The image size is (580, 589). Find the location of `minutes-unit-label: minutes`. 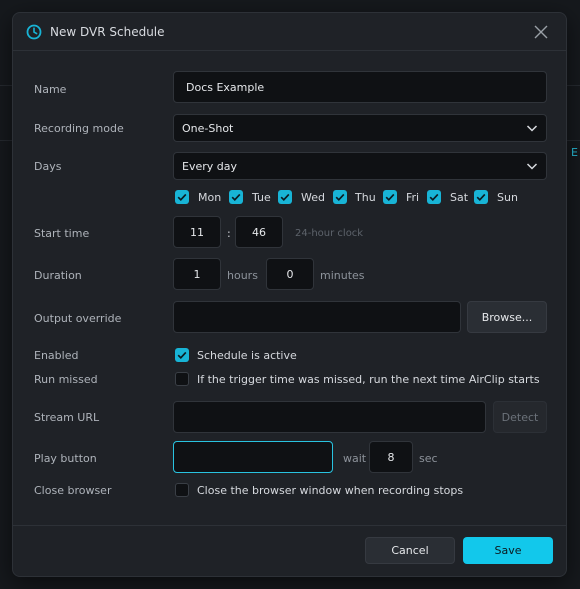

minutes-unit-label: minutes is located at coordinates (342, 275).